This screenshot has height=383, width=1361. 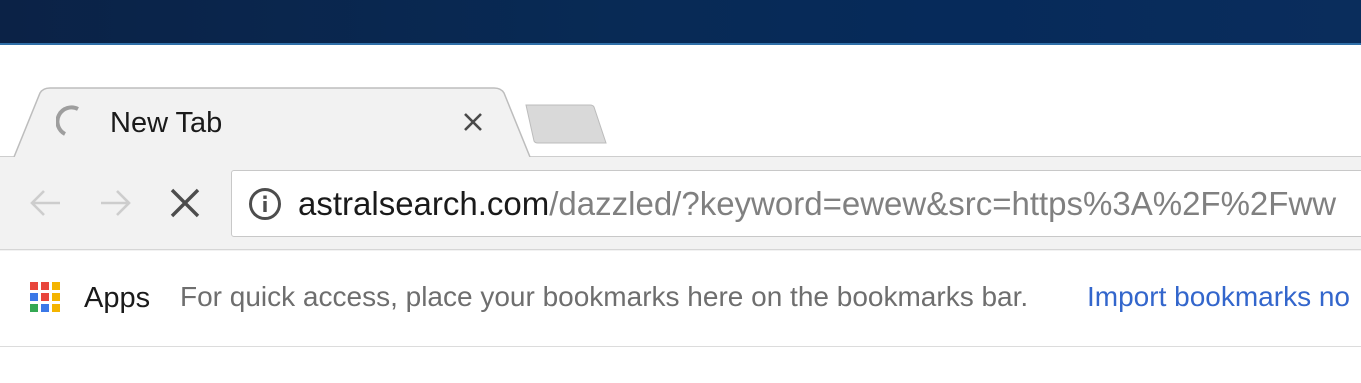 I want to click on apps-label: Apps, so click(x=117, y=297).